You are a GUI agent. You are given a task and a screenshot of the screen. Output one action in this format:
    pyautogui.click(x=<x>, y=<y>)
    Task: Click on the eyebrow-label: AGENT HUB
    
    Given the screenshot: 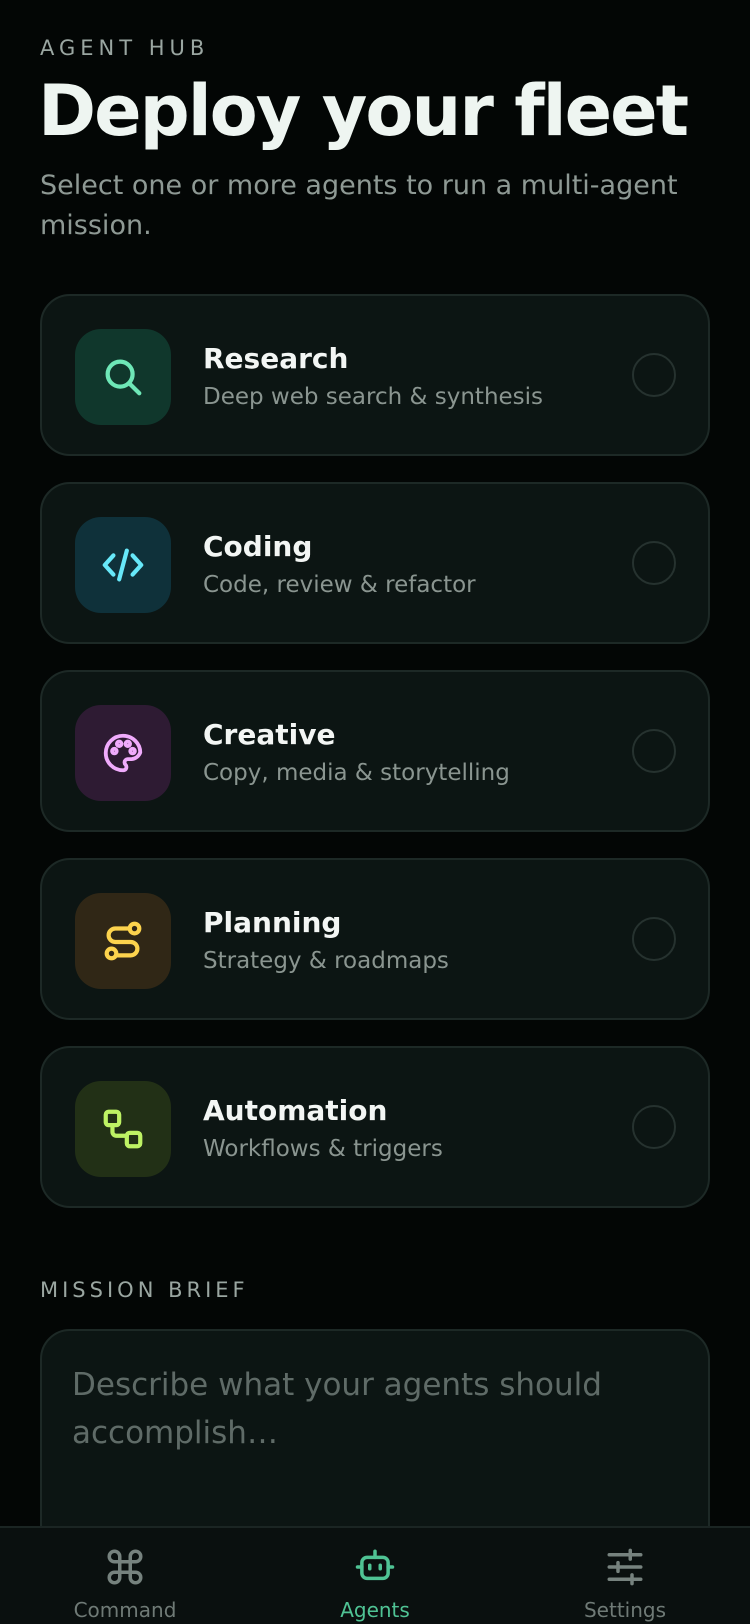 What is the action you would take?
    pyautogui.click(x=125, y=48)
    